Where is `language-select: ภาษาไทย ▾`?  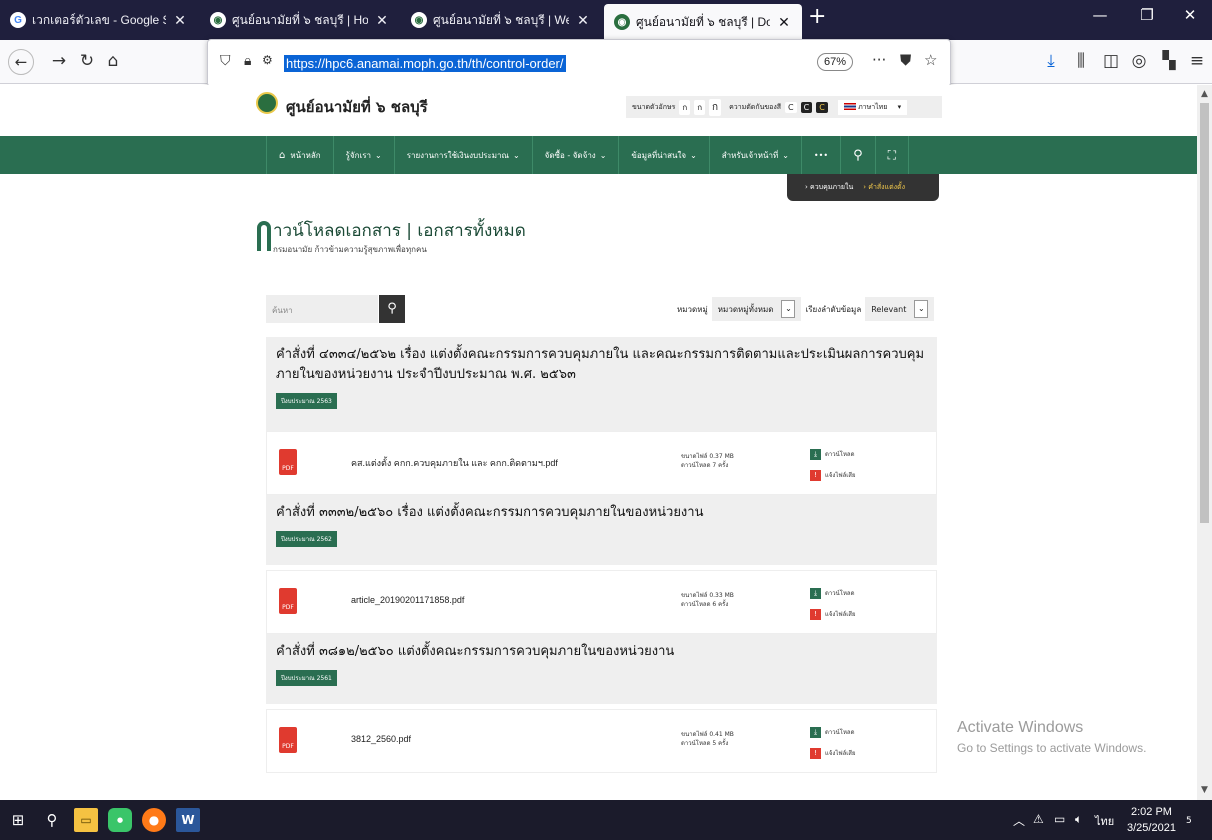 language-select: ภาษาไทย ▾ is located at coordinates (872, 107).